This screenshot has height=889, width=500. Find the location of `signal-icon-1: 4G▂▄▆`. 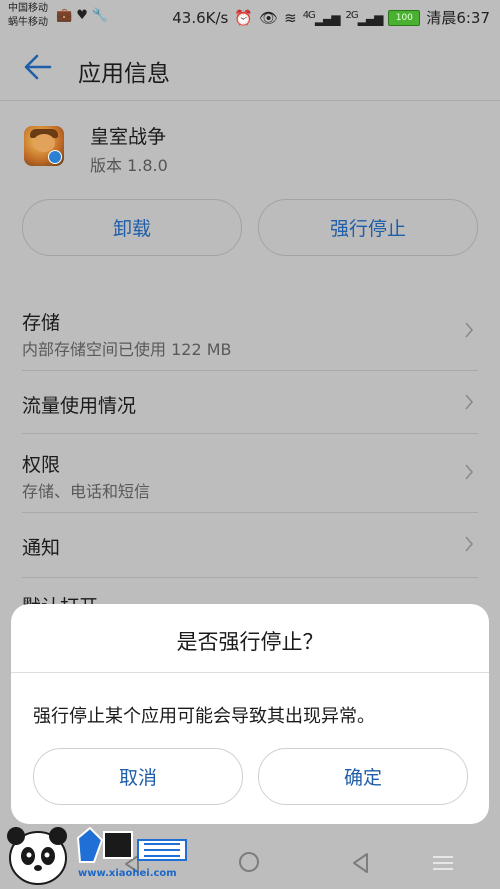

signal-icon-1: 4G▂▄▆ is located at coordinates (321, 17).